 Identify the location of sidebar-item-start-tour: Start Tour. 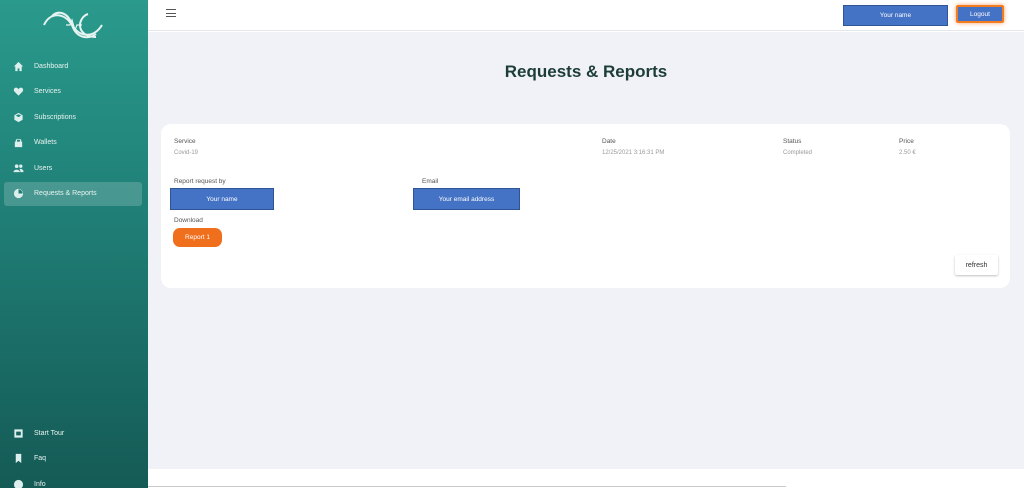
(73, 433).